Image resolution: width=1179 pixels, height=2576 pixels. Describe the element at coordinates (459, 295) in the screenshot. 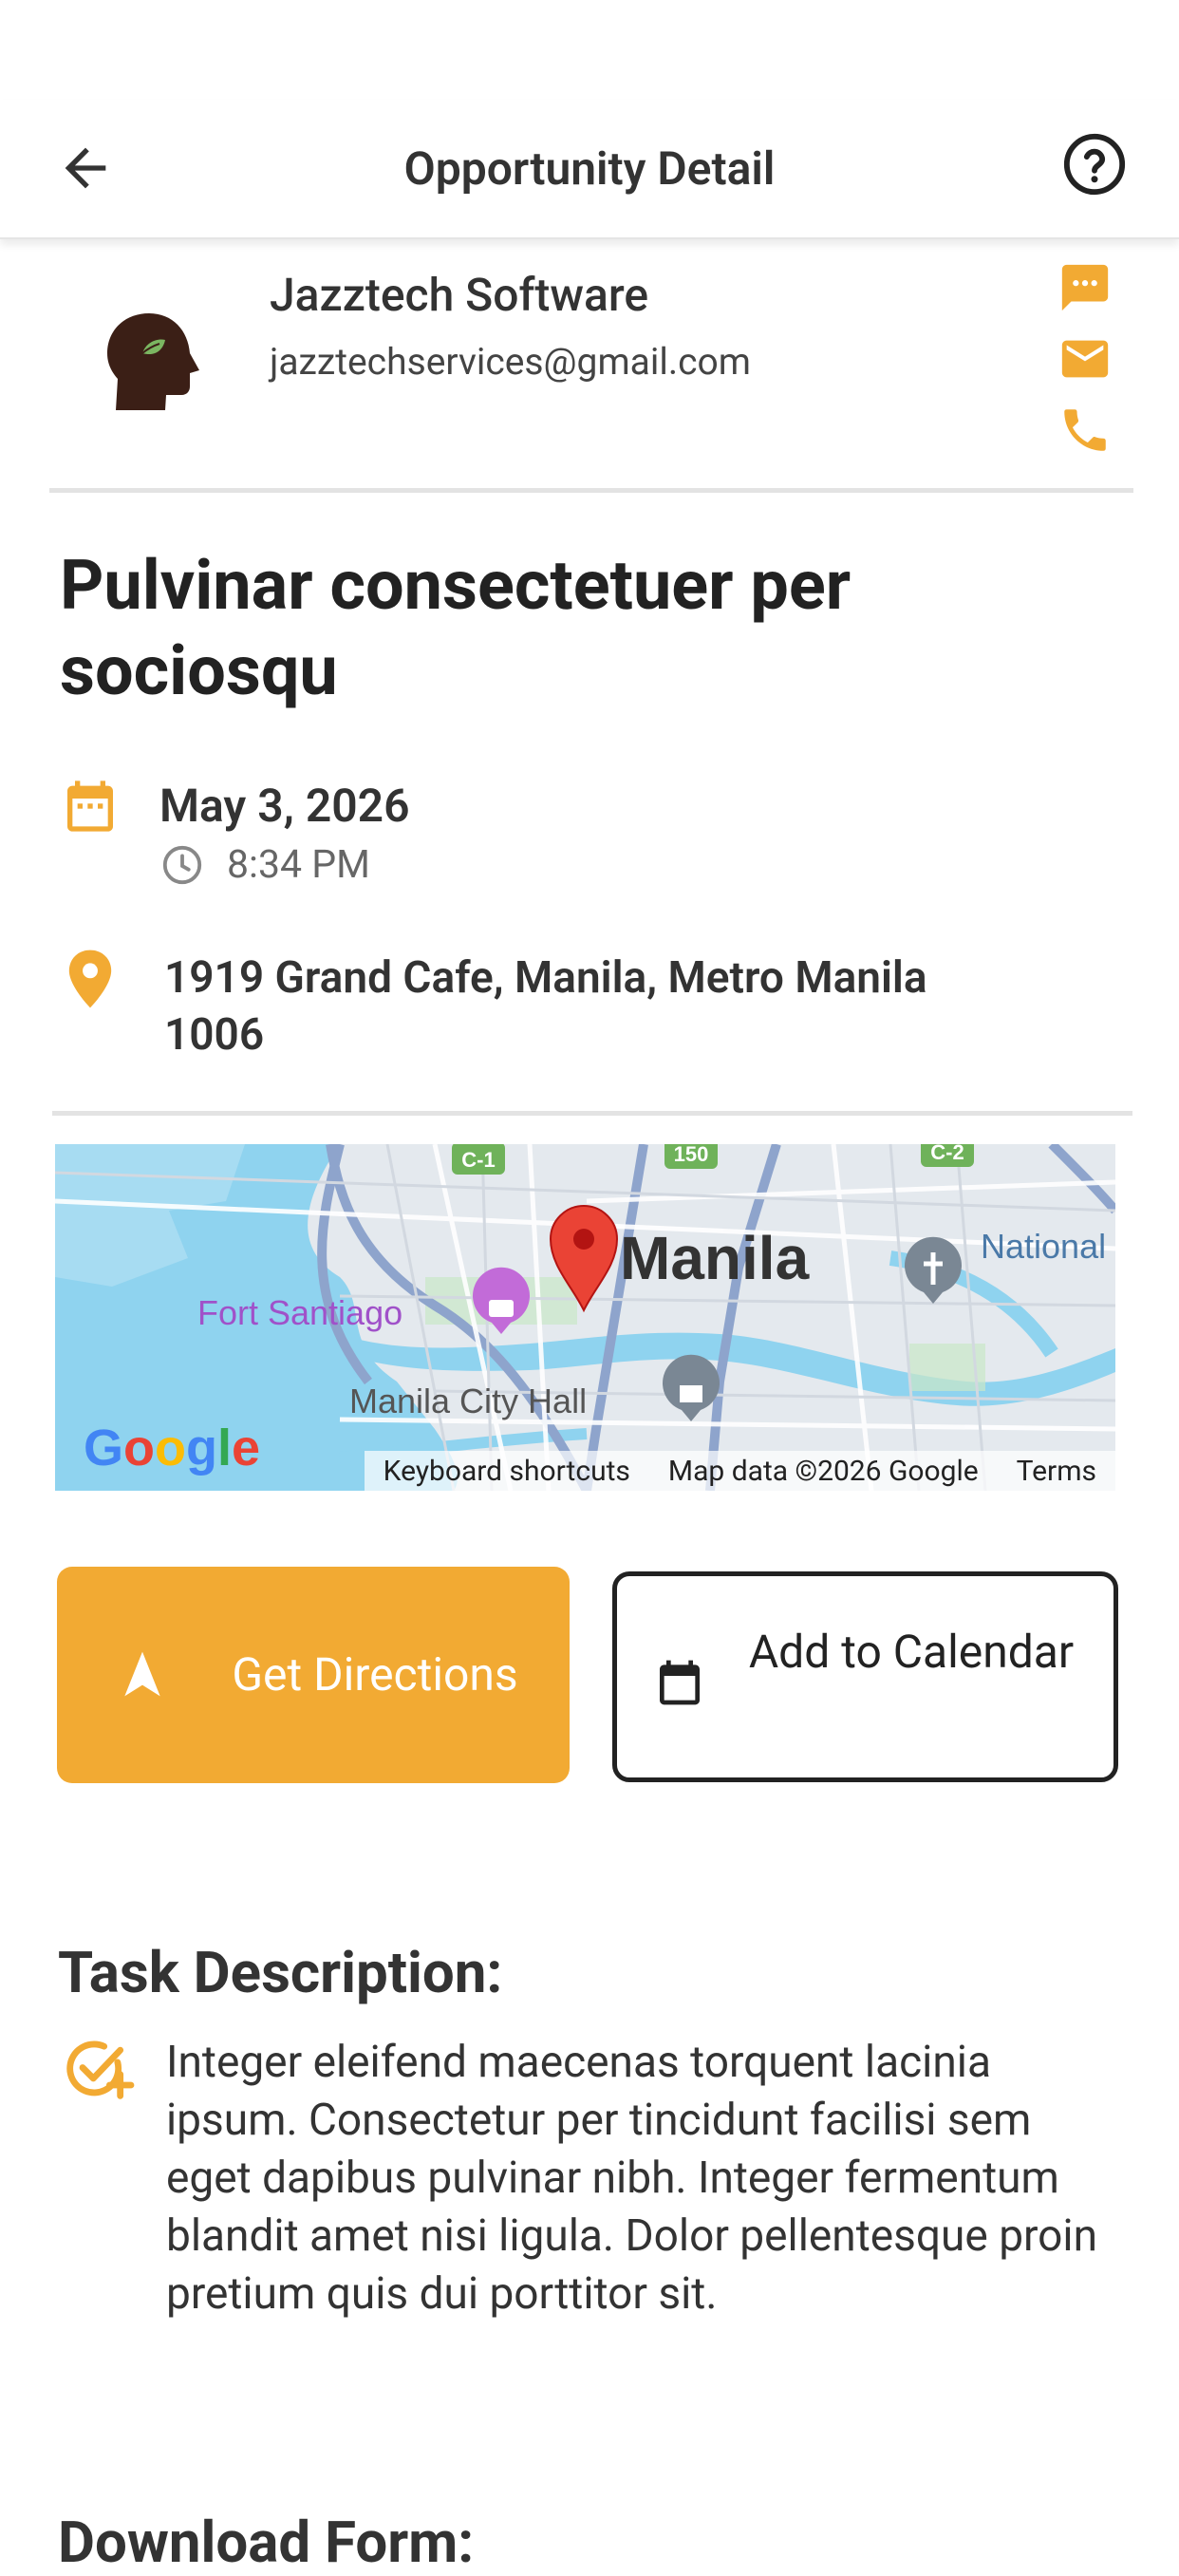

I see `company-name: Jazztech Software` at that location.